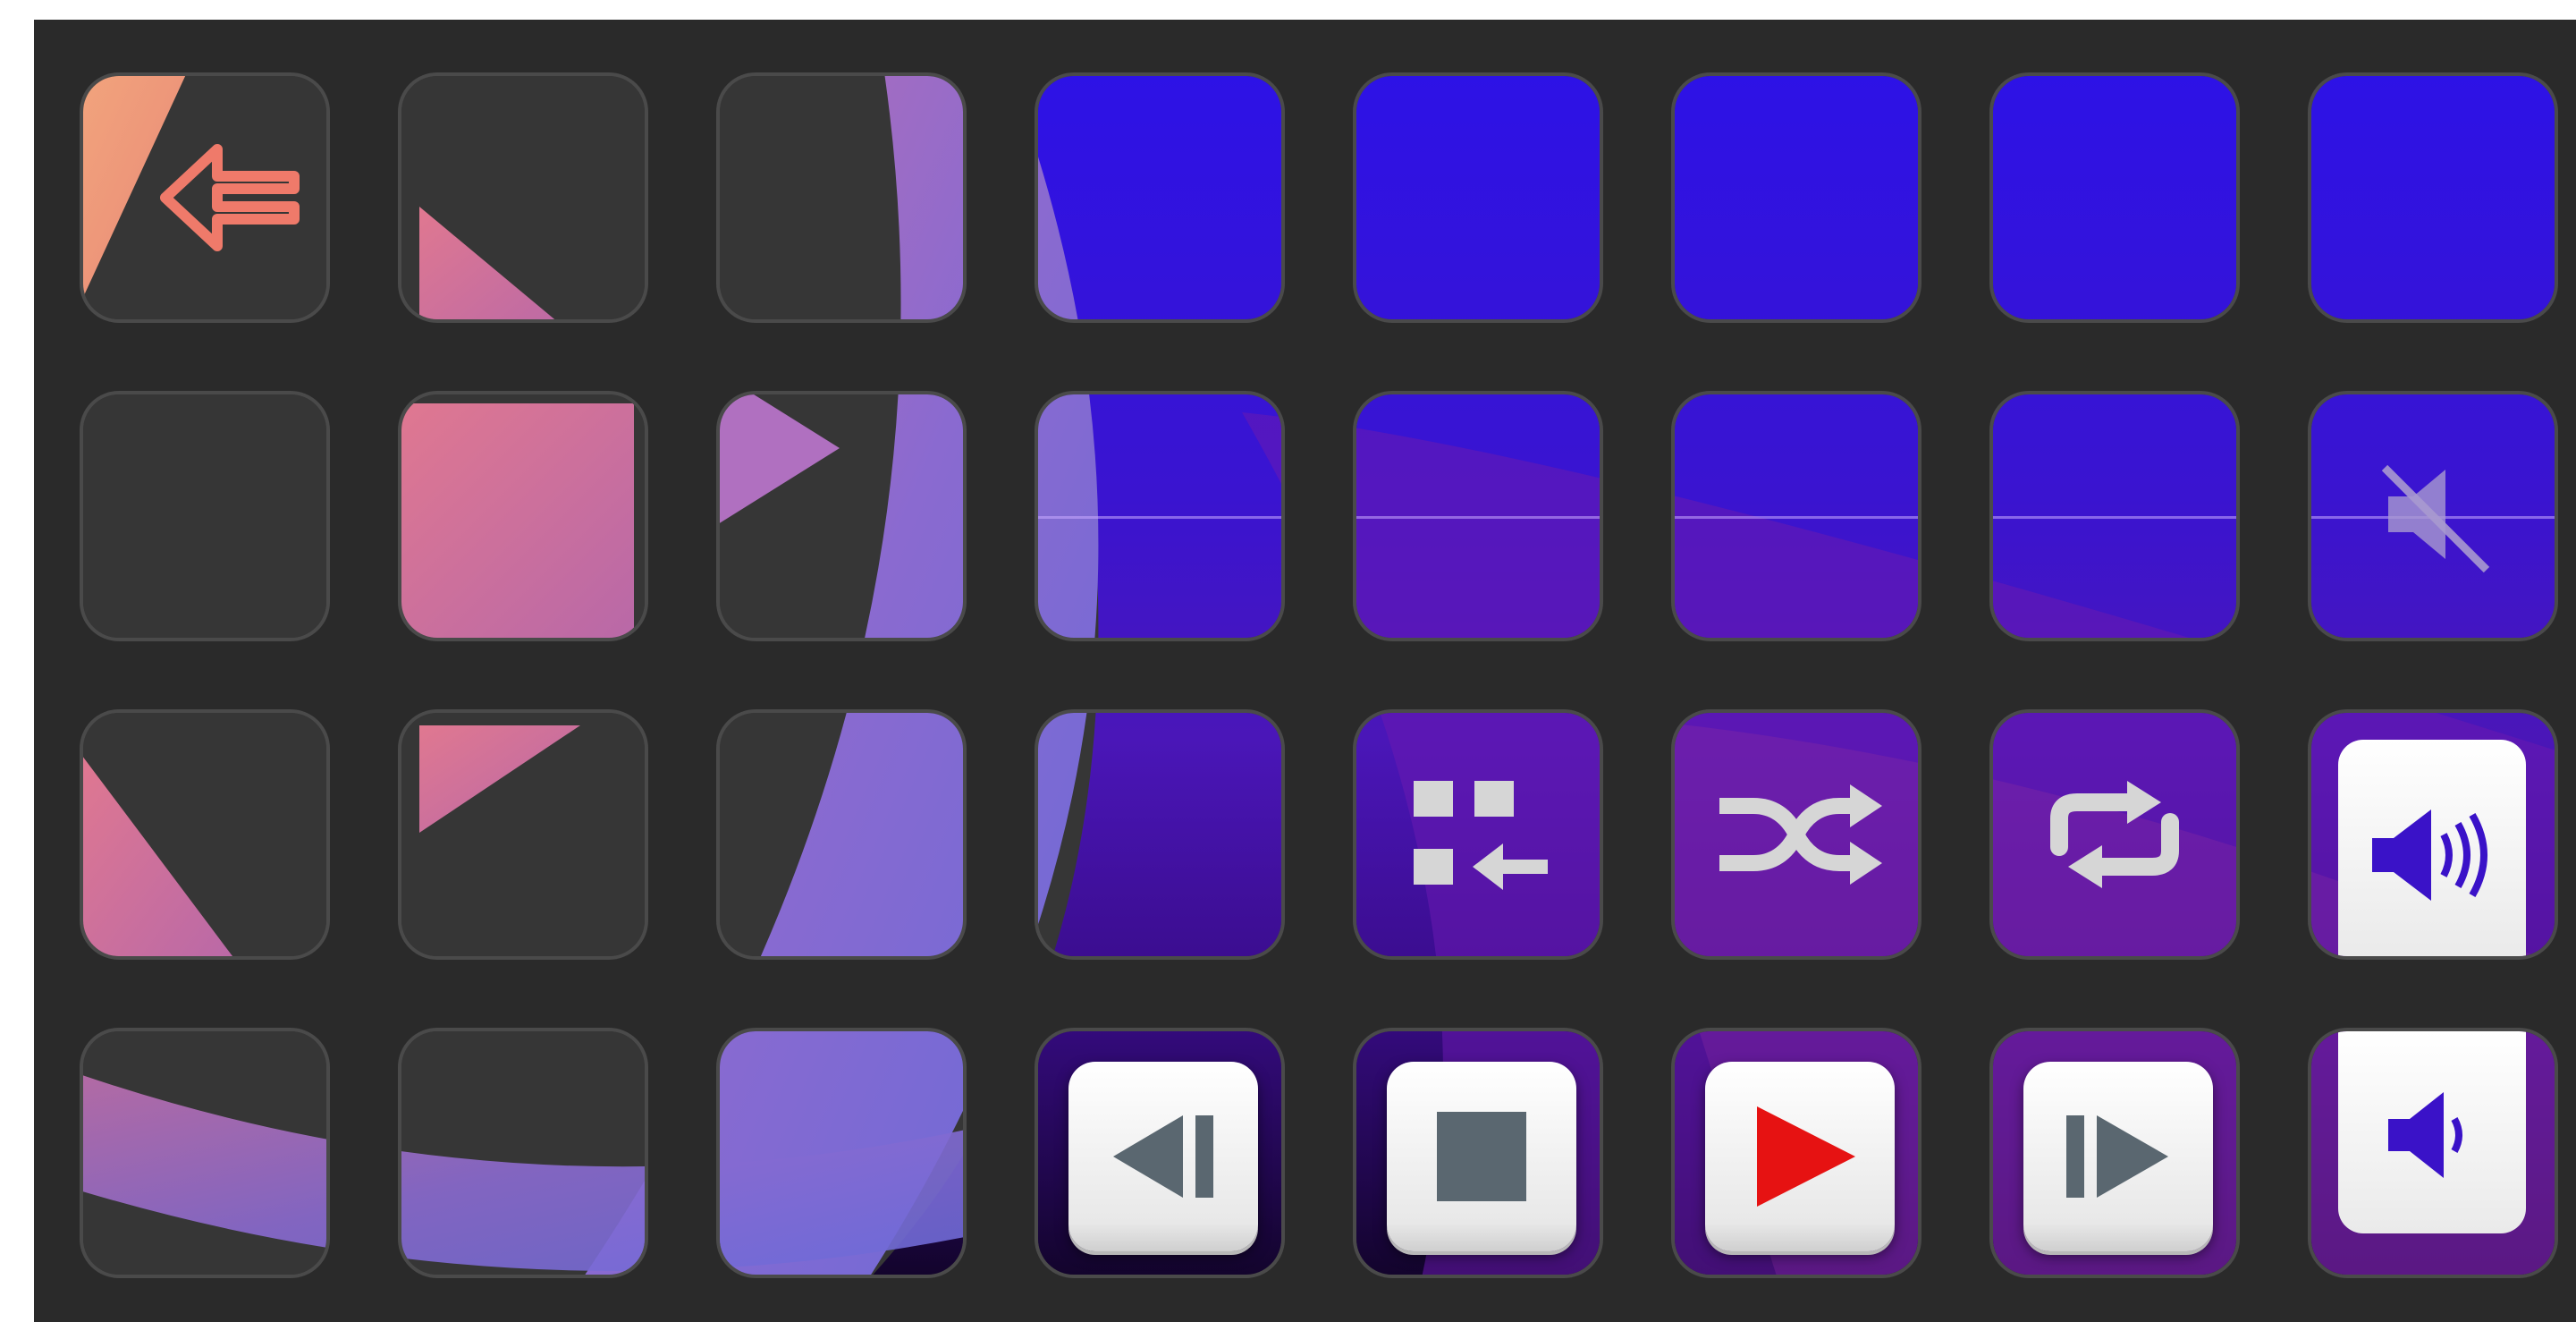 This screenshot has height=1322, width=2576. I want to click on empty-key-r3-c1, so click(205, 834).